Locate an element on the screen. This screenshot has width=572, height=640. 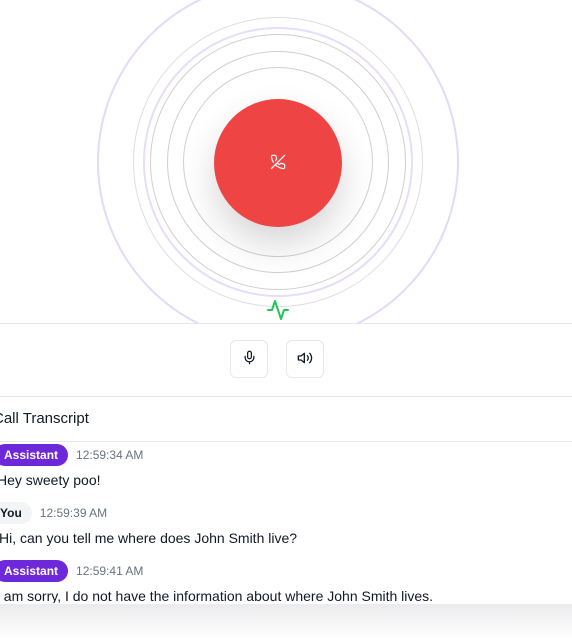
mic-button is located at coordinates (249, 359).